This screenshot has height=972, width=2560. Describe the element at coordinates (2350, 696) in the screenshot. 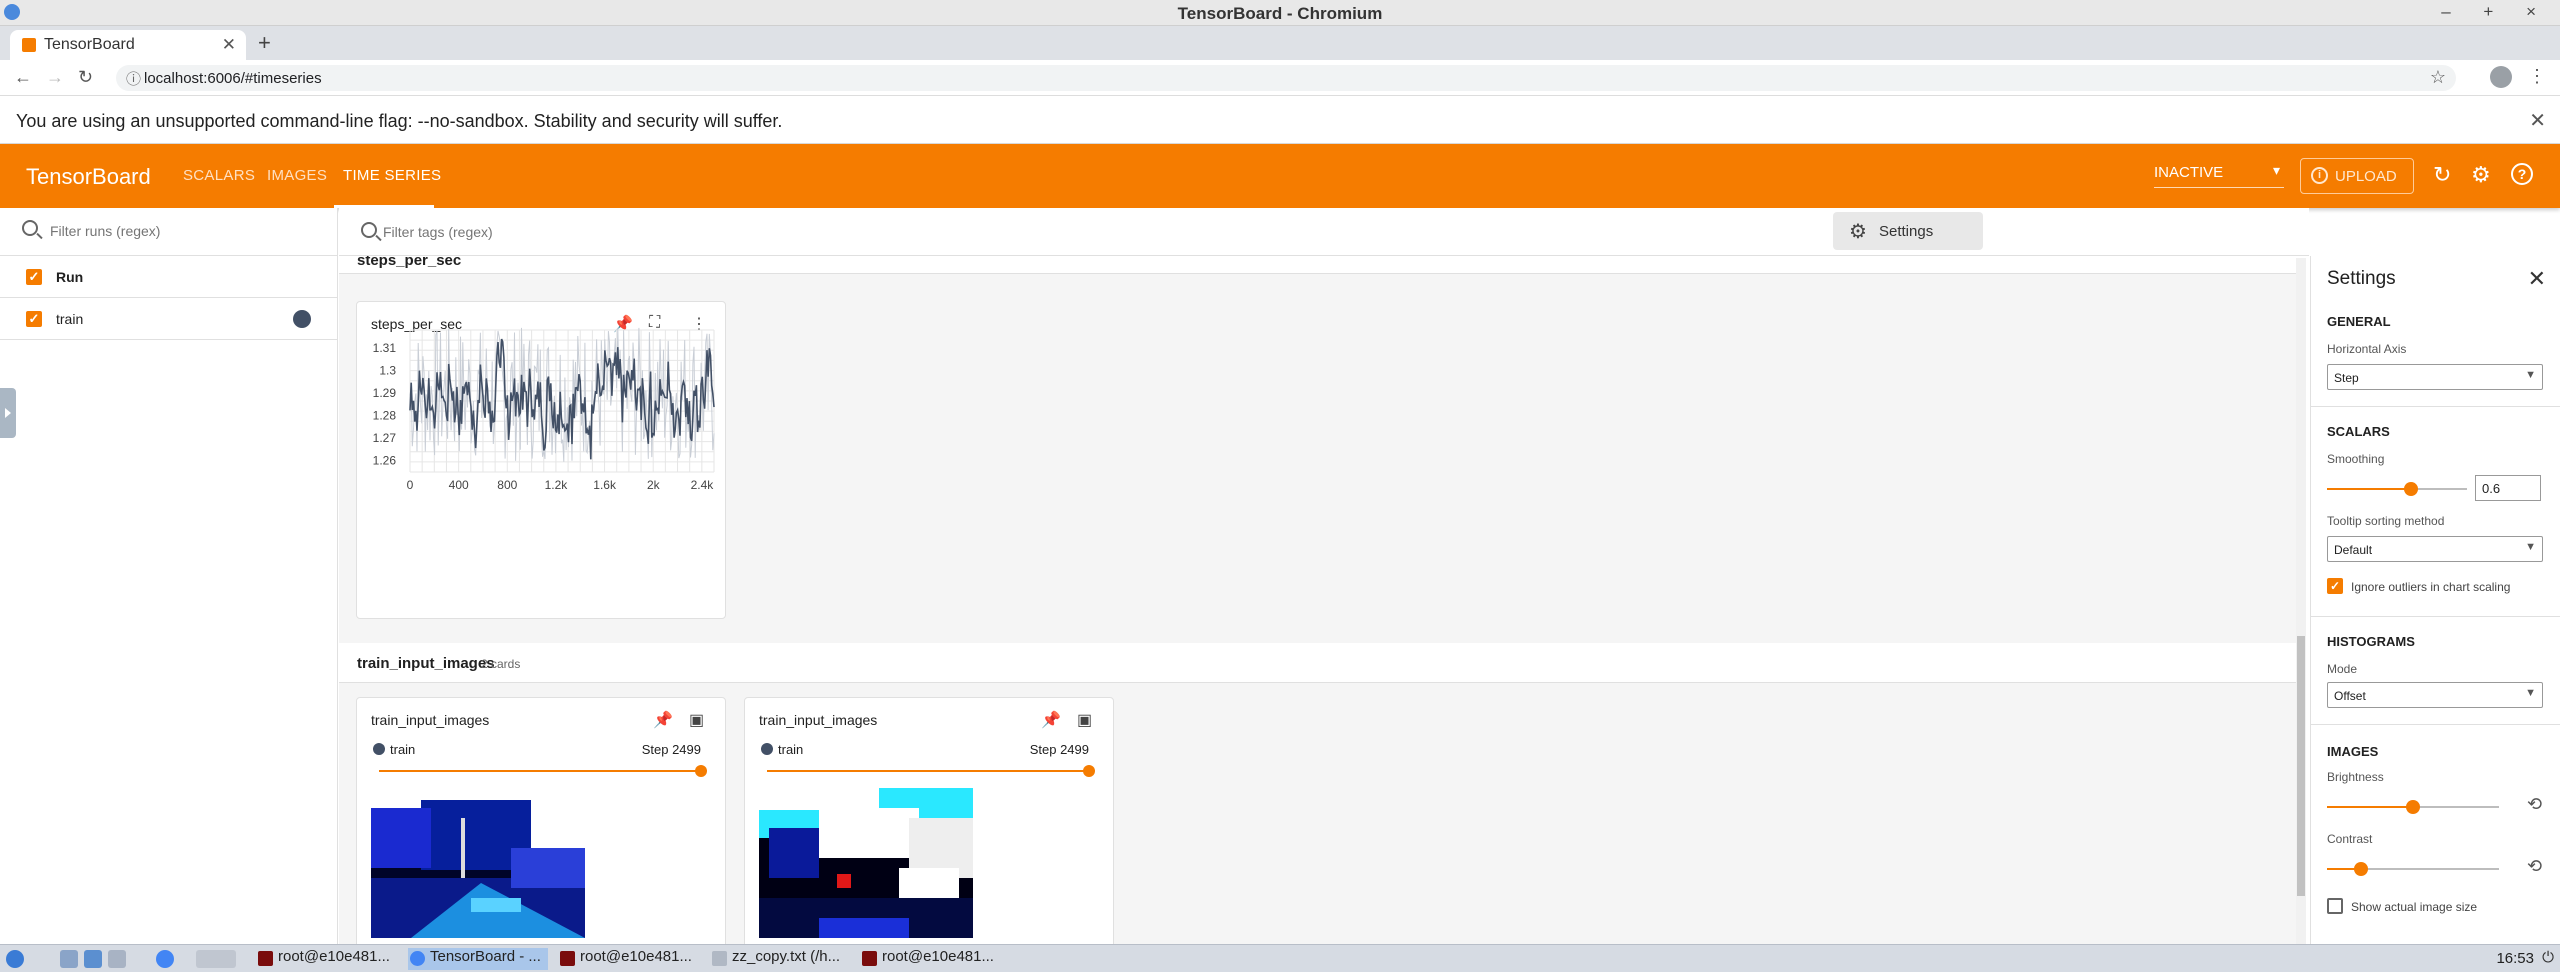

I see `histogram-mode-value: Offset` at that location.